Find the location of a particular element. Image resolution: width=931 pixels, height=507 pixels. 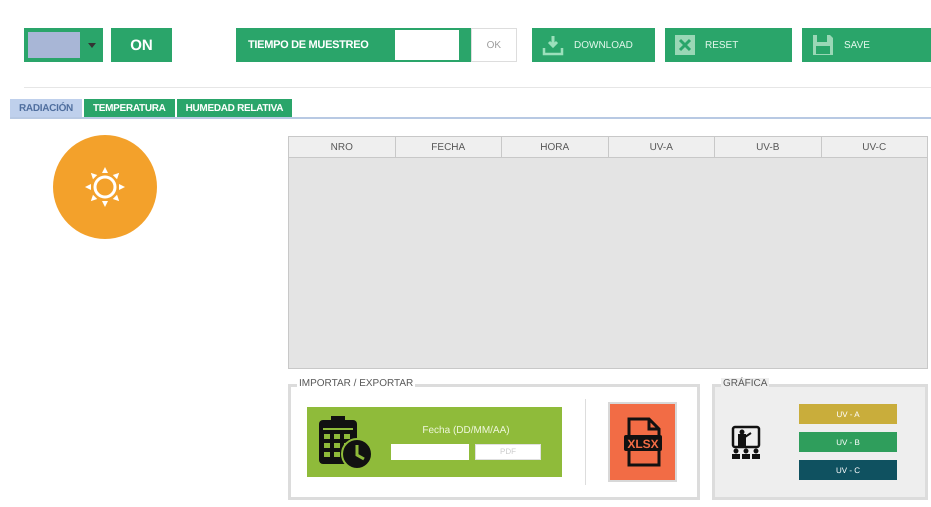

sun-icon is located at coordinates (105, 187).